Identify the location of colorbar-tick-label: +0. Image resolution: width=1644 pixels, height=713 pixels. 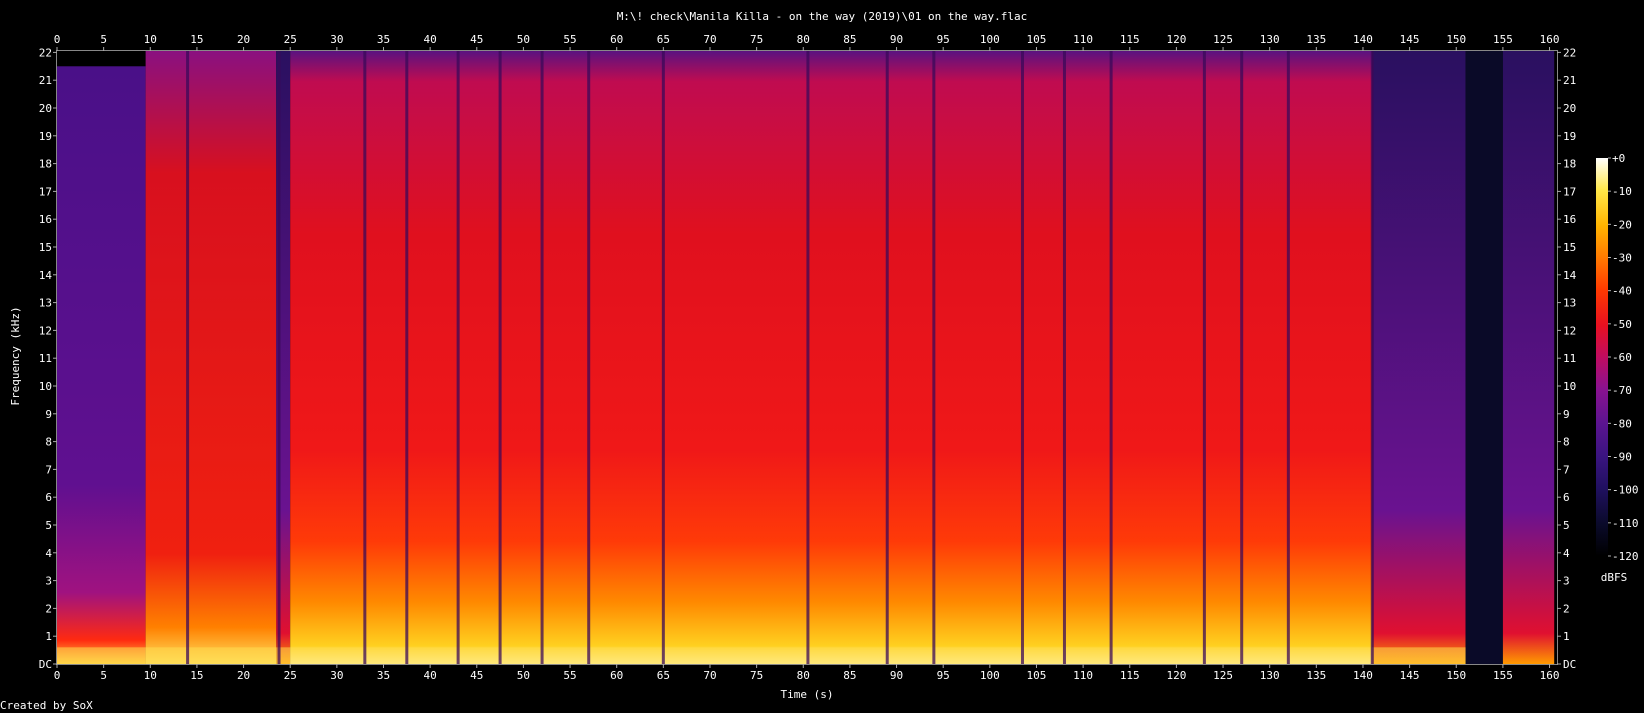
(1618, 158).